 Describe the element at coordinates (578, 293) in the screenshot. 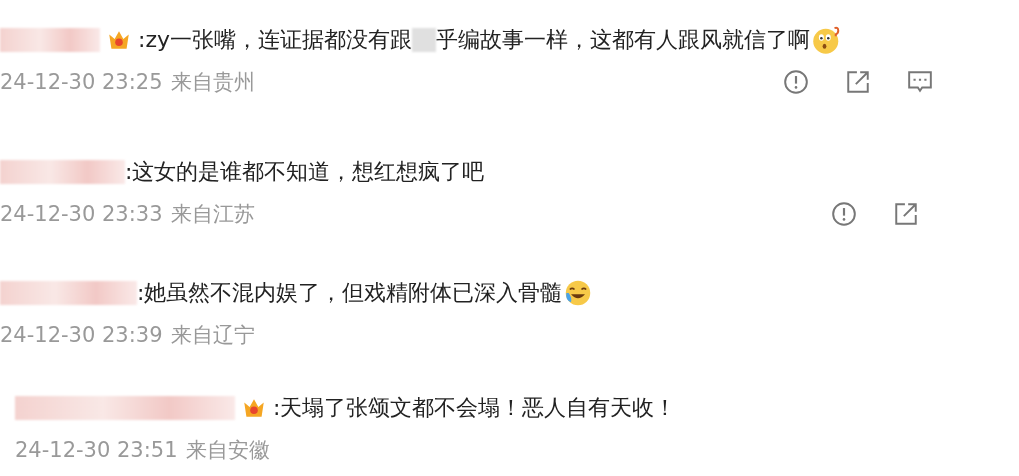

I see `laughing-crying-face-icon` at that location.